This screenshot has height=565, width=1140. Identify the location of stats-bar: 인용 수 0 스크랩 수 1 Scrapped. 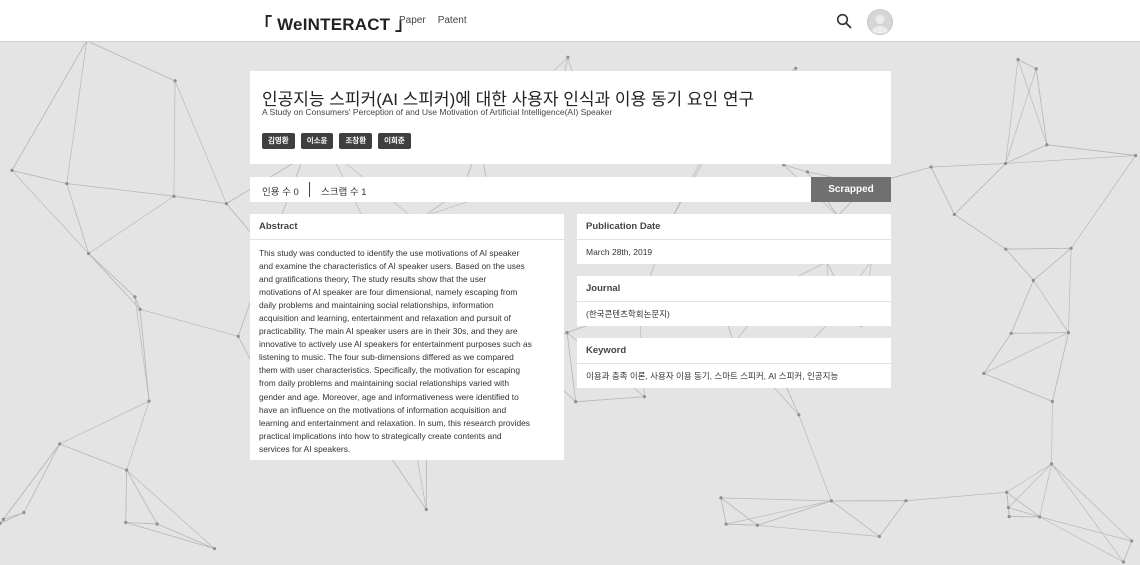
(570, 189).